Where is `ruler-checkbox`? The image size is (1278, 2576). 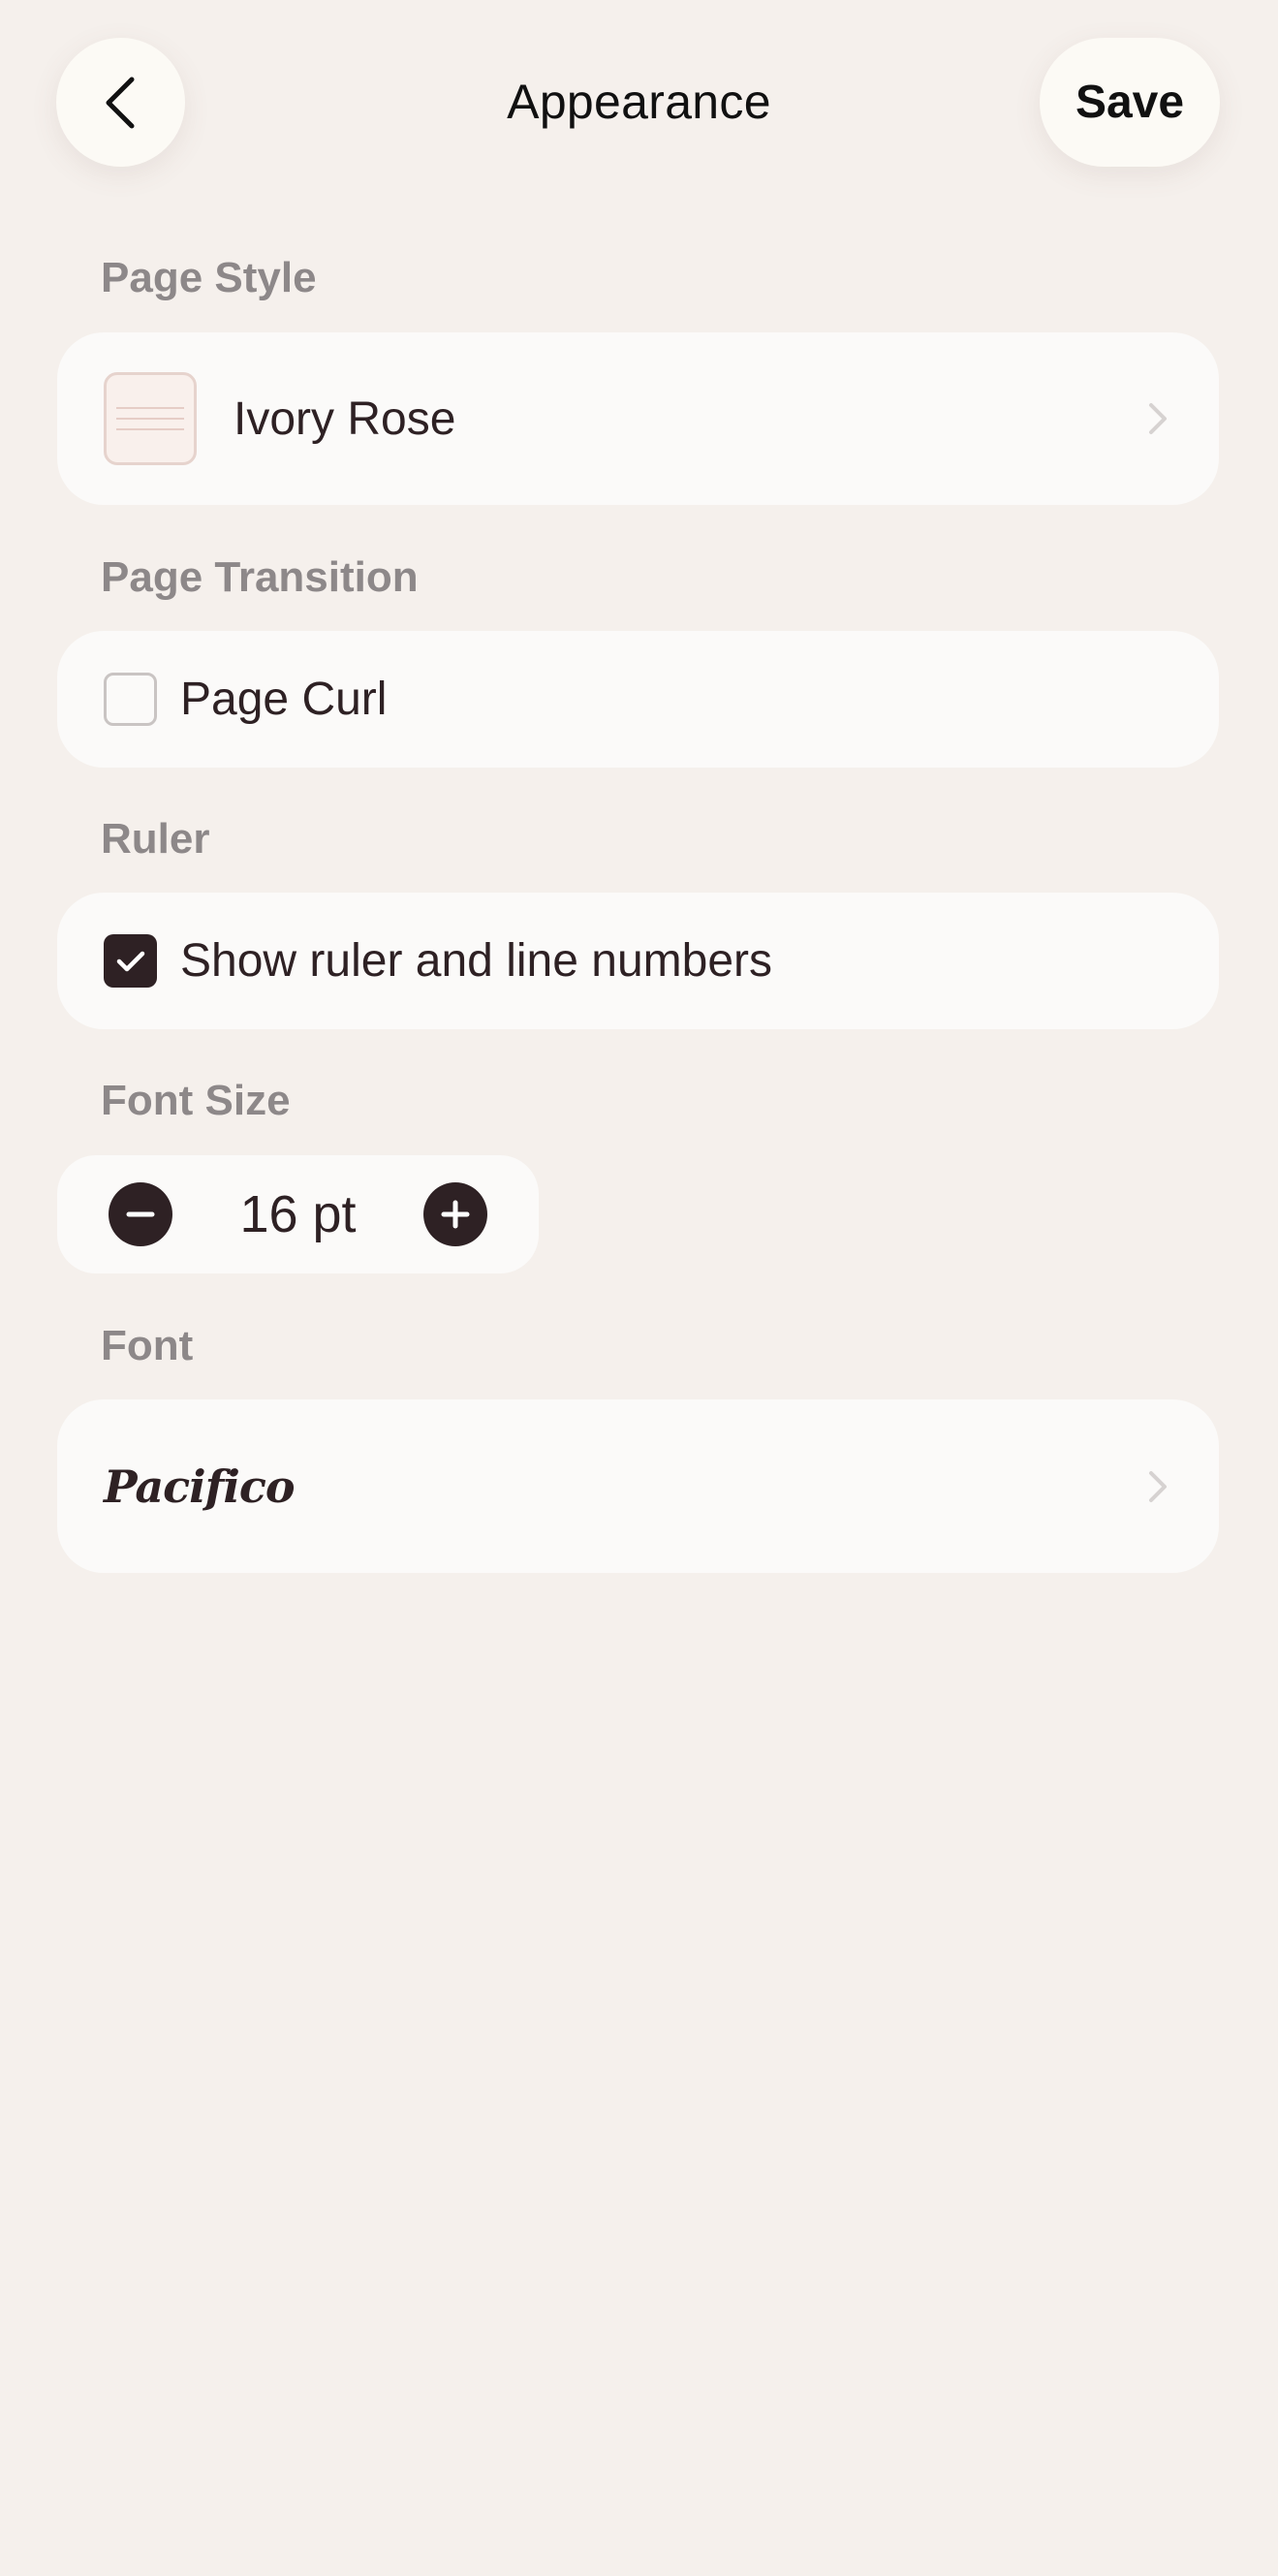 ruler-checkbox is located at coordinates (130, 961).